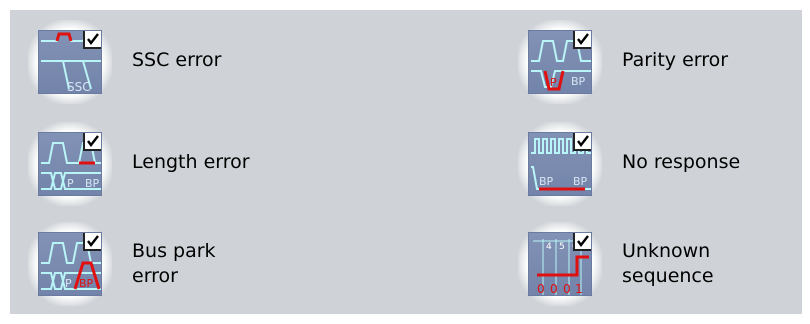 Image resolution: width=810 pixels, height=324 pixels. I want to click on bus-park-error-icon: P BP, so click(70, 264).